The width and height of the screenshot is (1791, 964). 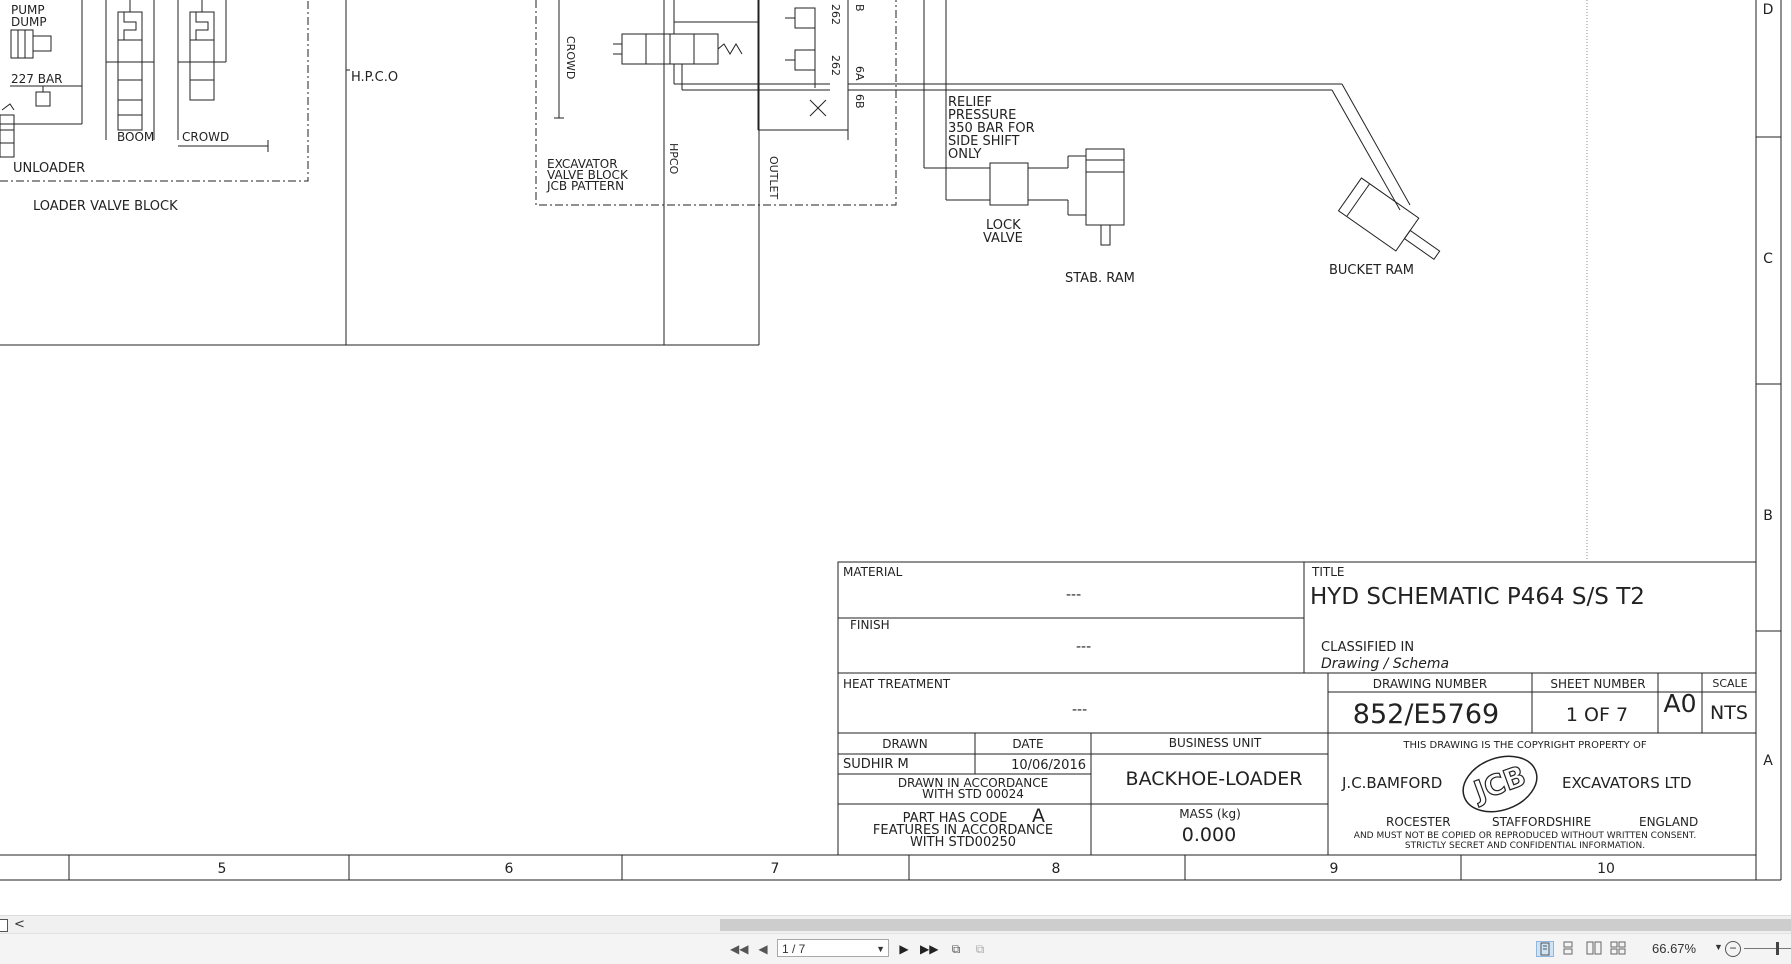 I want to click on zone-b: B, so click(x=1768, y=516).